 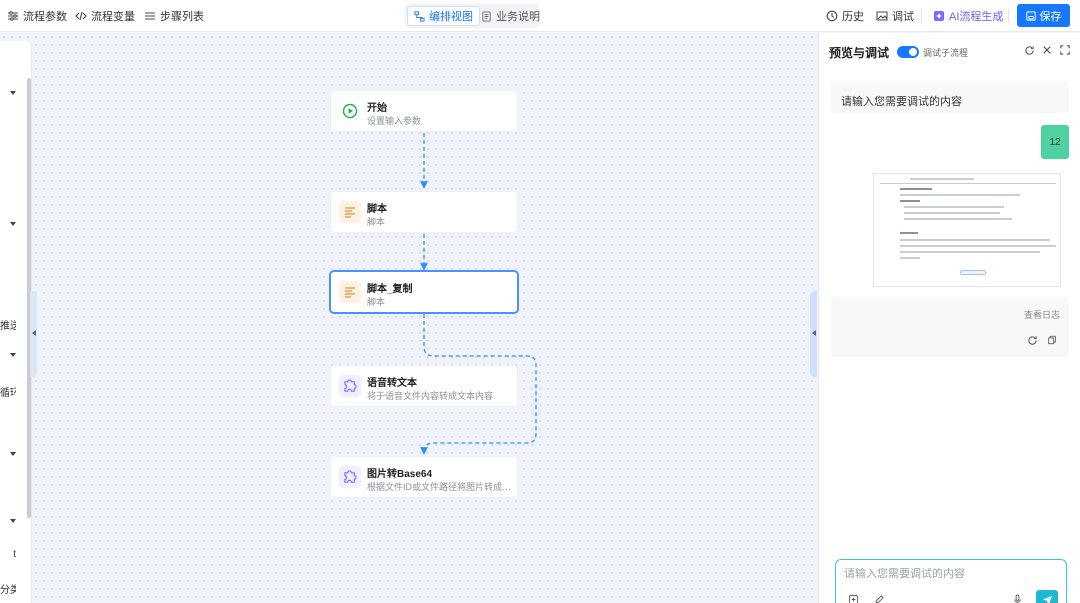 I want to click on save-icon, so click(x=1030, y=15).